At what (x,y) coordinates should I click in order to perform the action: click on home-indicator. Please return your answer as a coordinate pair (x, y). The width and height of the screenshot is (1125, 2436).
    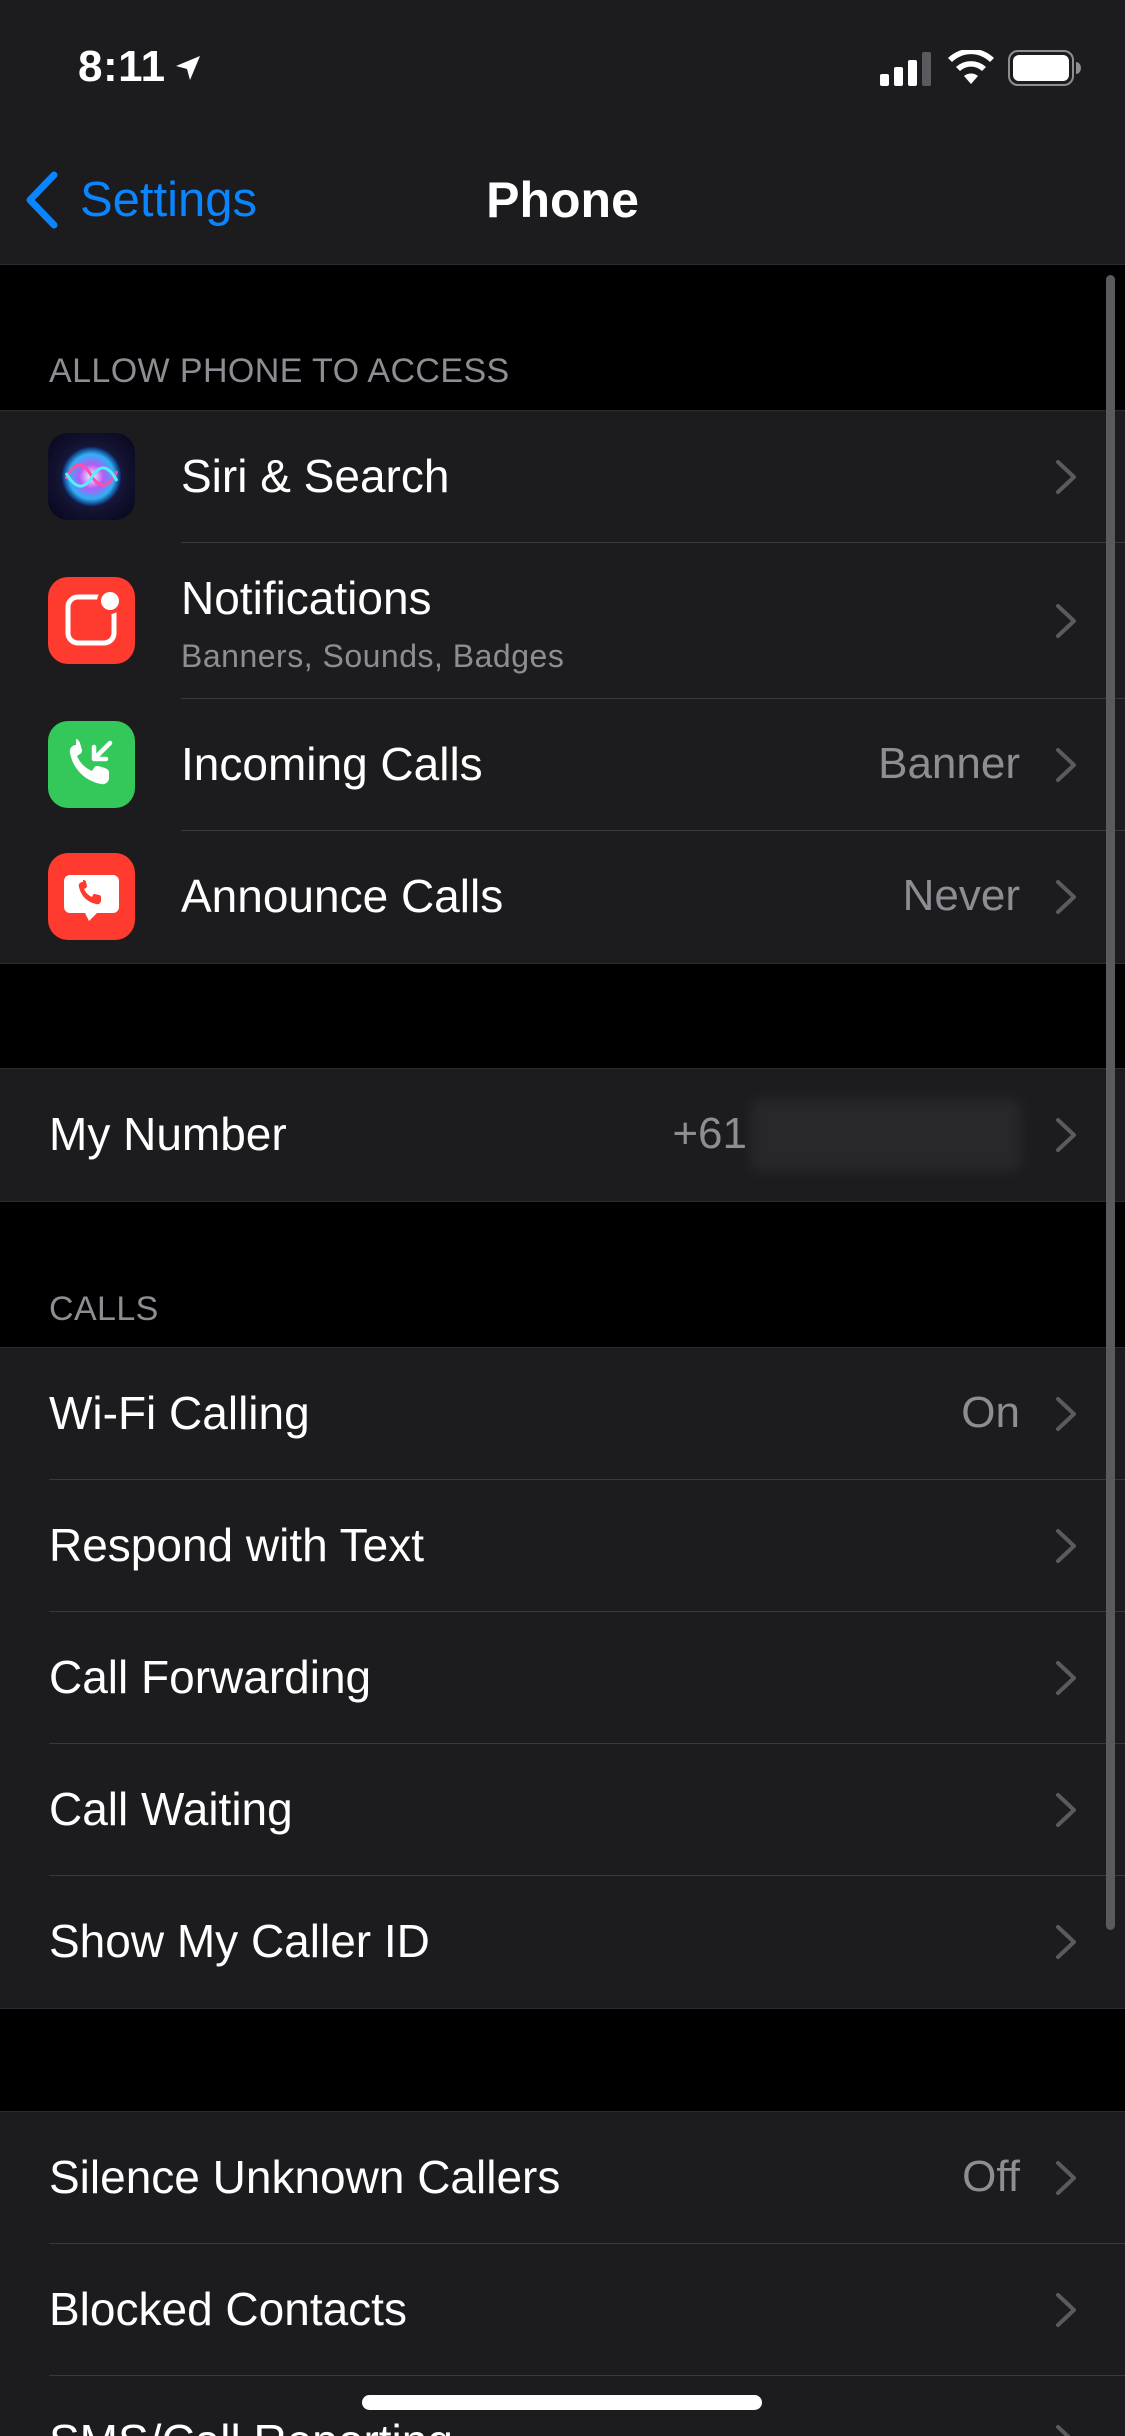
    Looking at the image, I should click on (562, 2402).